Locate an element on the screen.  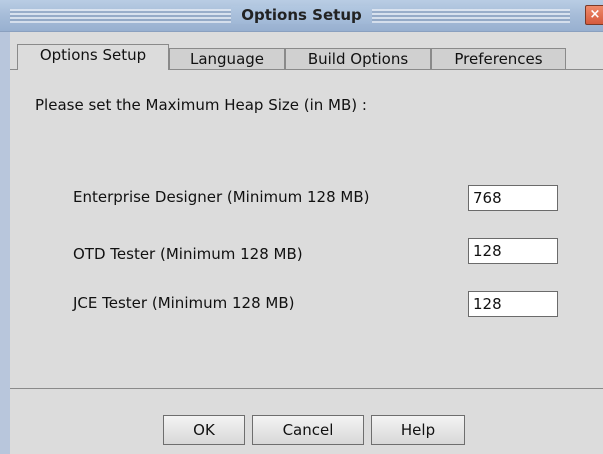
tab-language: Language is located at coordinates (227, 59).